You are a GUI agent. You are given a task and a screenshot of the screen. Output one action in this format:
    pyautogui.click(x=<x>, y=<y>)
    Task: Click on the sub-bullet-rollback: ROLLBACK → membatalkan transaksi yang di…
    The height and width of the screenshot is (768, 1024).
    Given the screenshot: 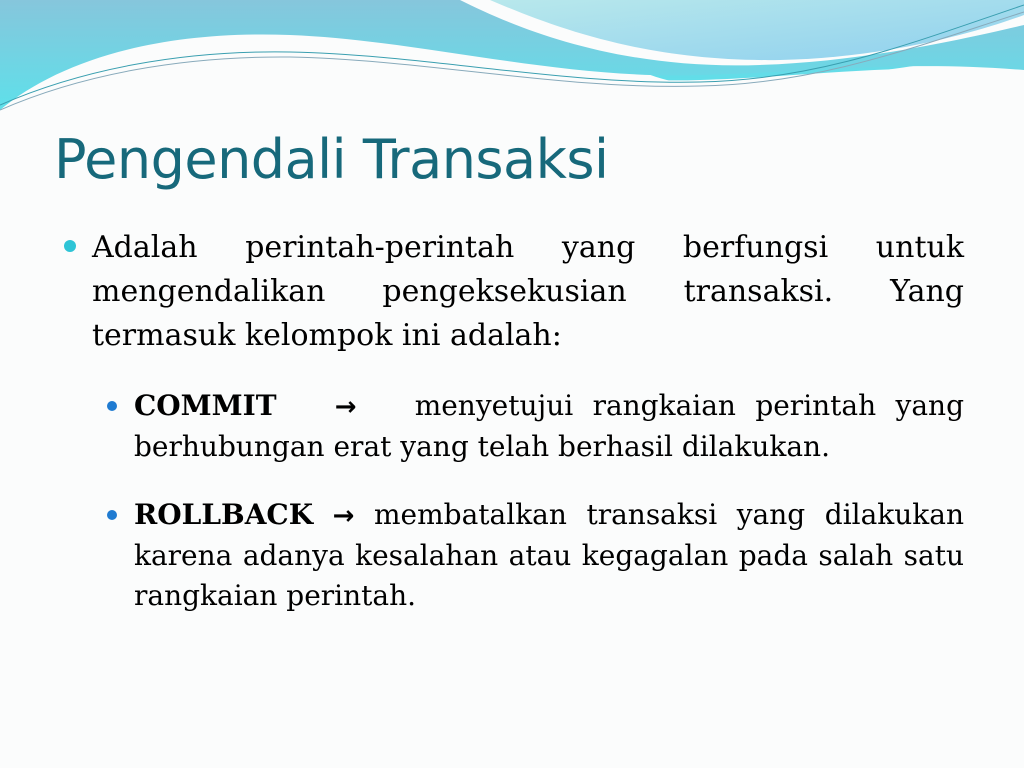 What is the action you would take?
    pyautogui.click(x=535, y=555)
    